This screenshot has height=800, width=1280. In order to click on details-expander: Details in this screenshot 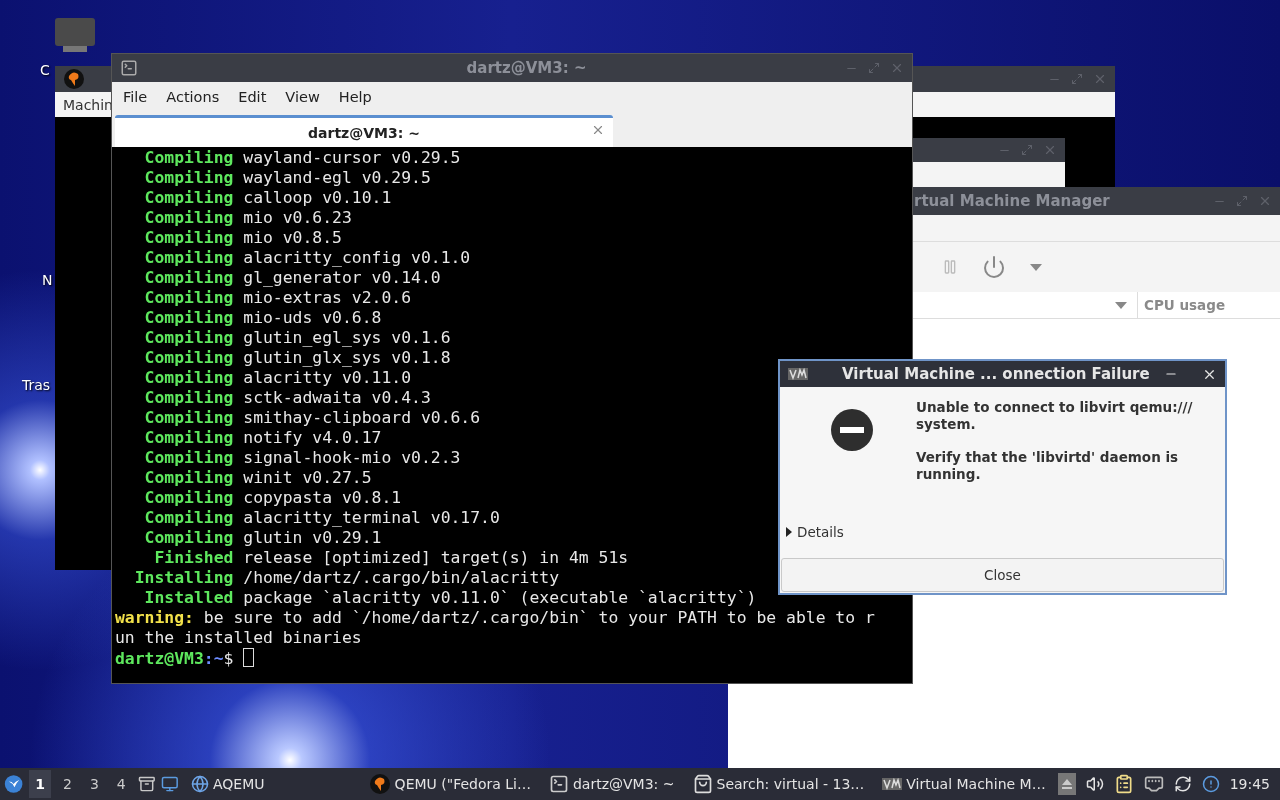, I will do `click(1002, 541)`.